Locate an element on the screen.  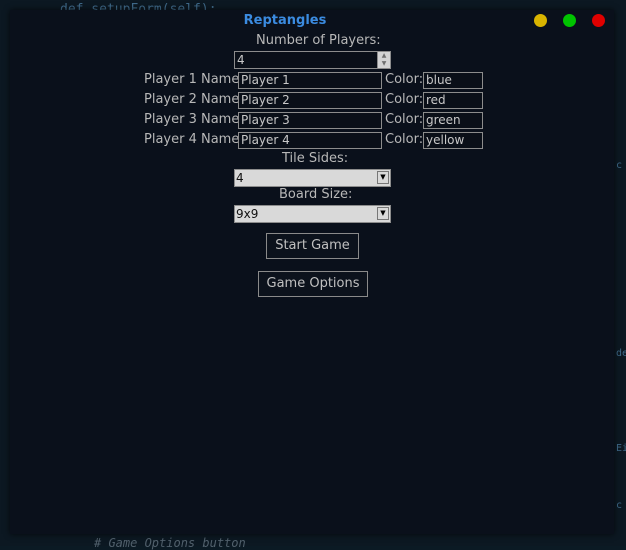
game-options-button: Game Options is located at coordinates (313, 284).